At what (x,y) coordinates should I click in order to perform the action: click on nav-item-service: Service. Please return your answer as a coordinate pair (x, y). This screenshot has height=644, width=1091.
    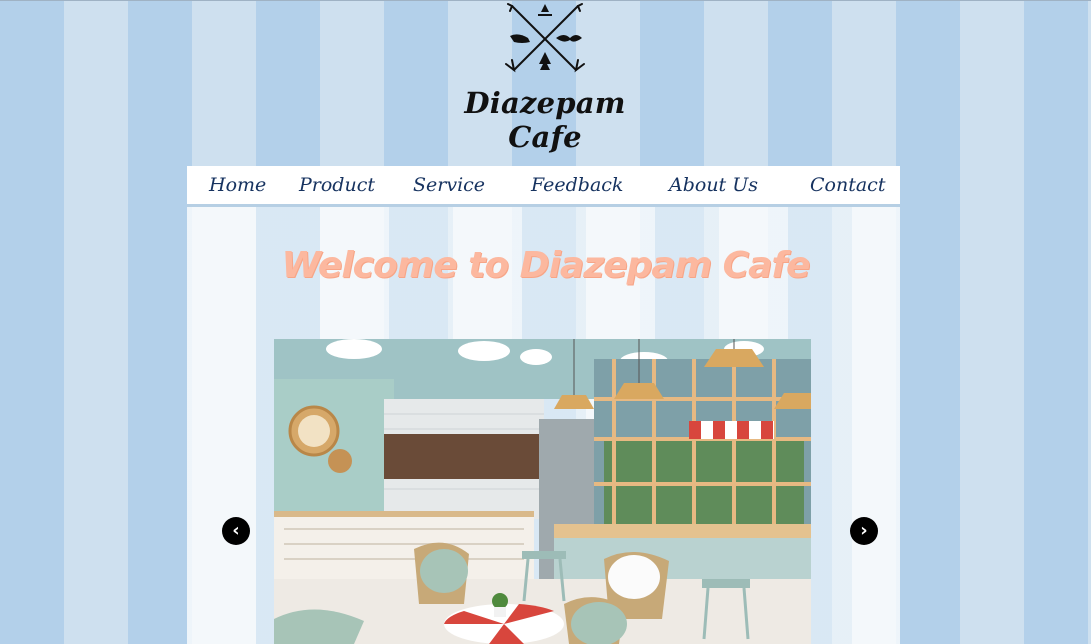
    Looking at the image, I should click on (449, 185).